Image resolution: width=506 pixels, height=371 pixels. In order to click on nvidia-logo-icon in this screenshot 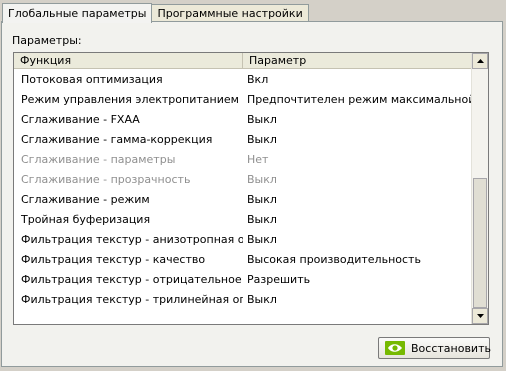, I will do `click(395, 348)`.